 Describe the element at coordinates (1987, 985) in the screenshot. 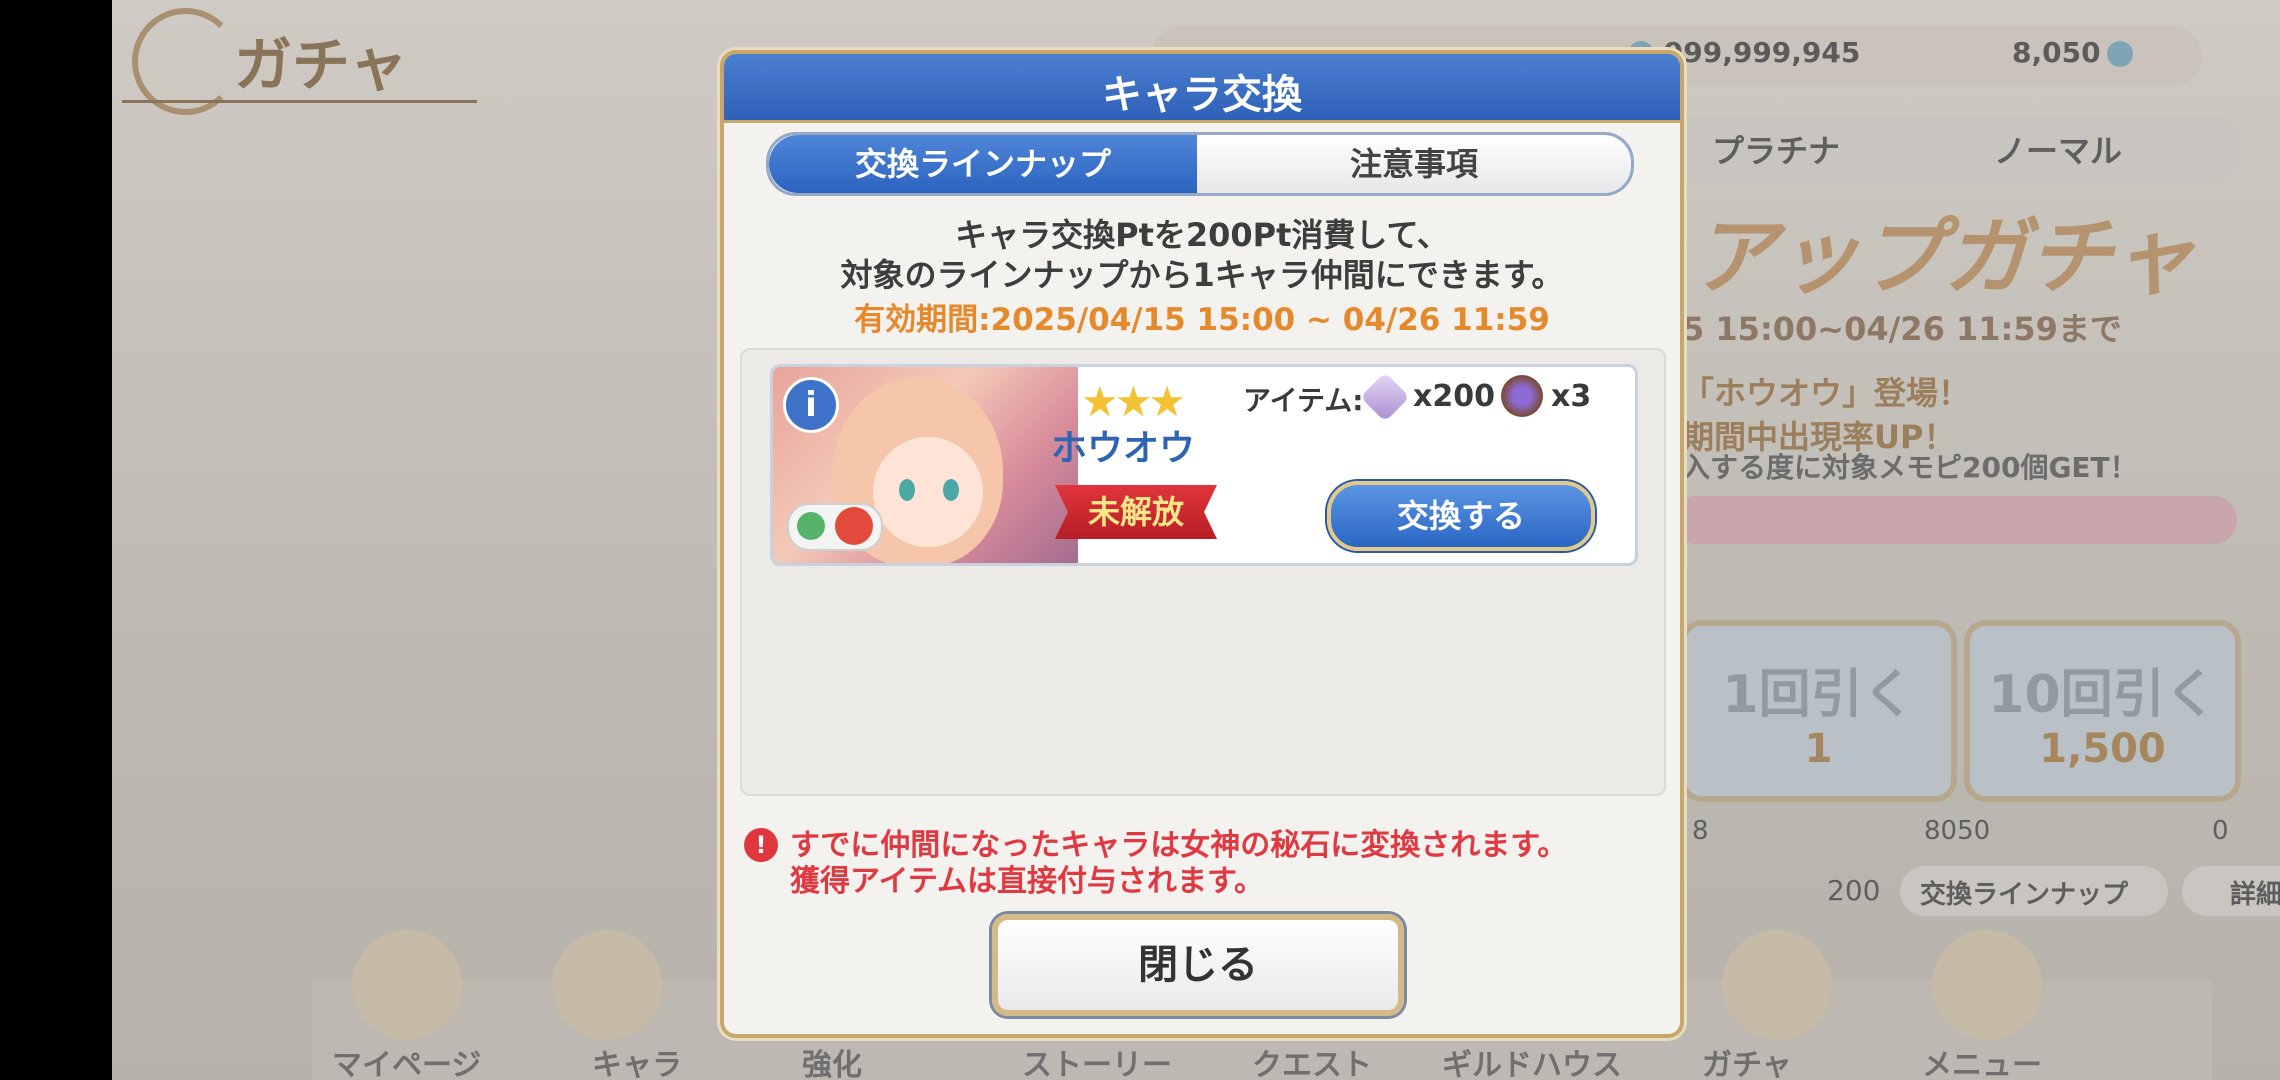

I see `menu-icon` at that location.